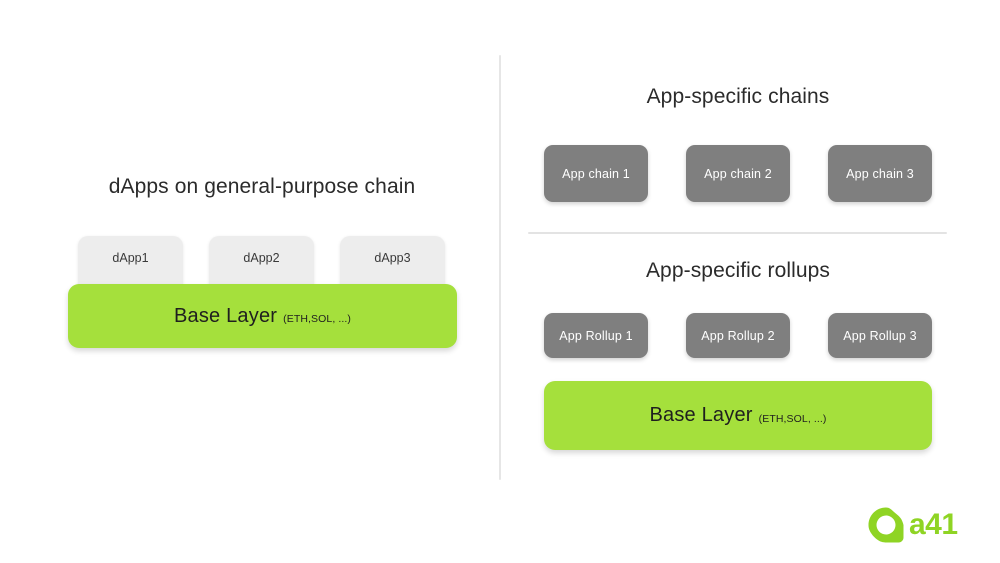 This screenshot has height=563, width=1000. I want to click on app-rollup-box-1-label: App Rollup 1, so click(596, 335).